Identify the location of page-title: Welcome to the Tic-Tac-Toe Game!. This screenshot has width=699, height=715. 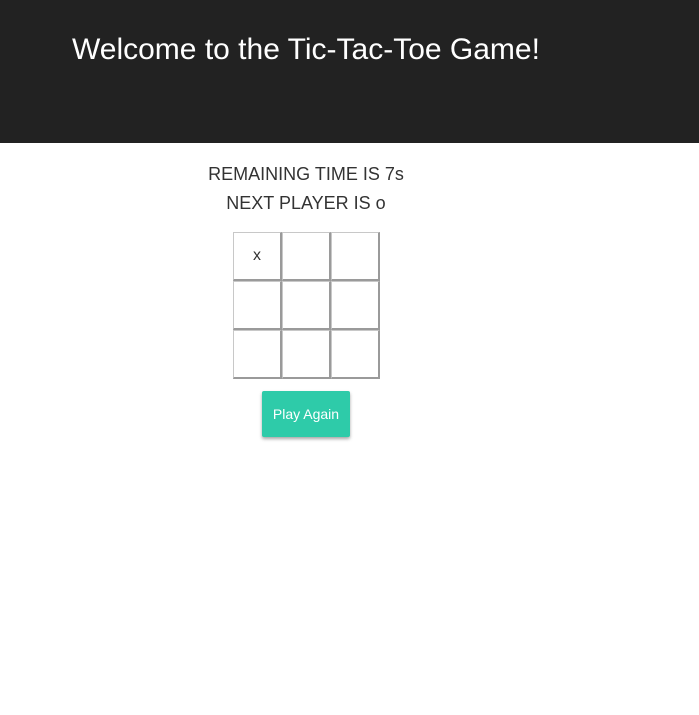
(306, 49).